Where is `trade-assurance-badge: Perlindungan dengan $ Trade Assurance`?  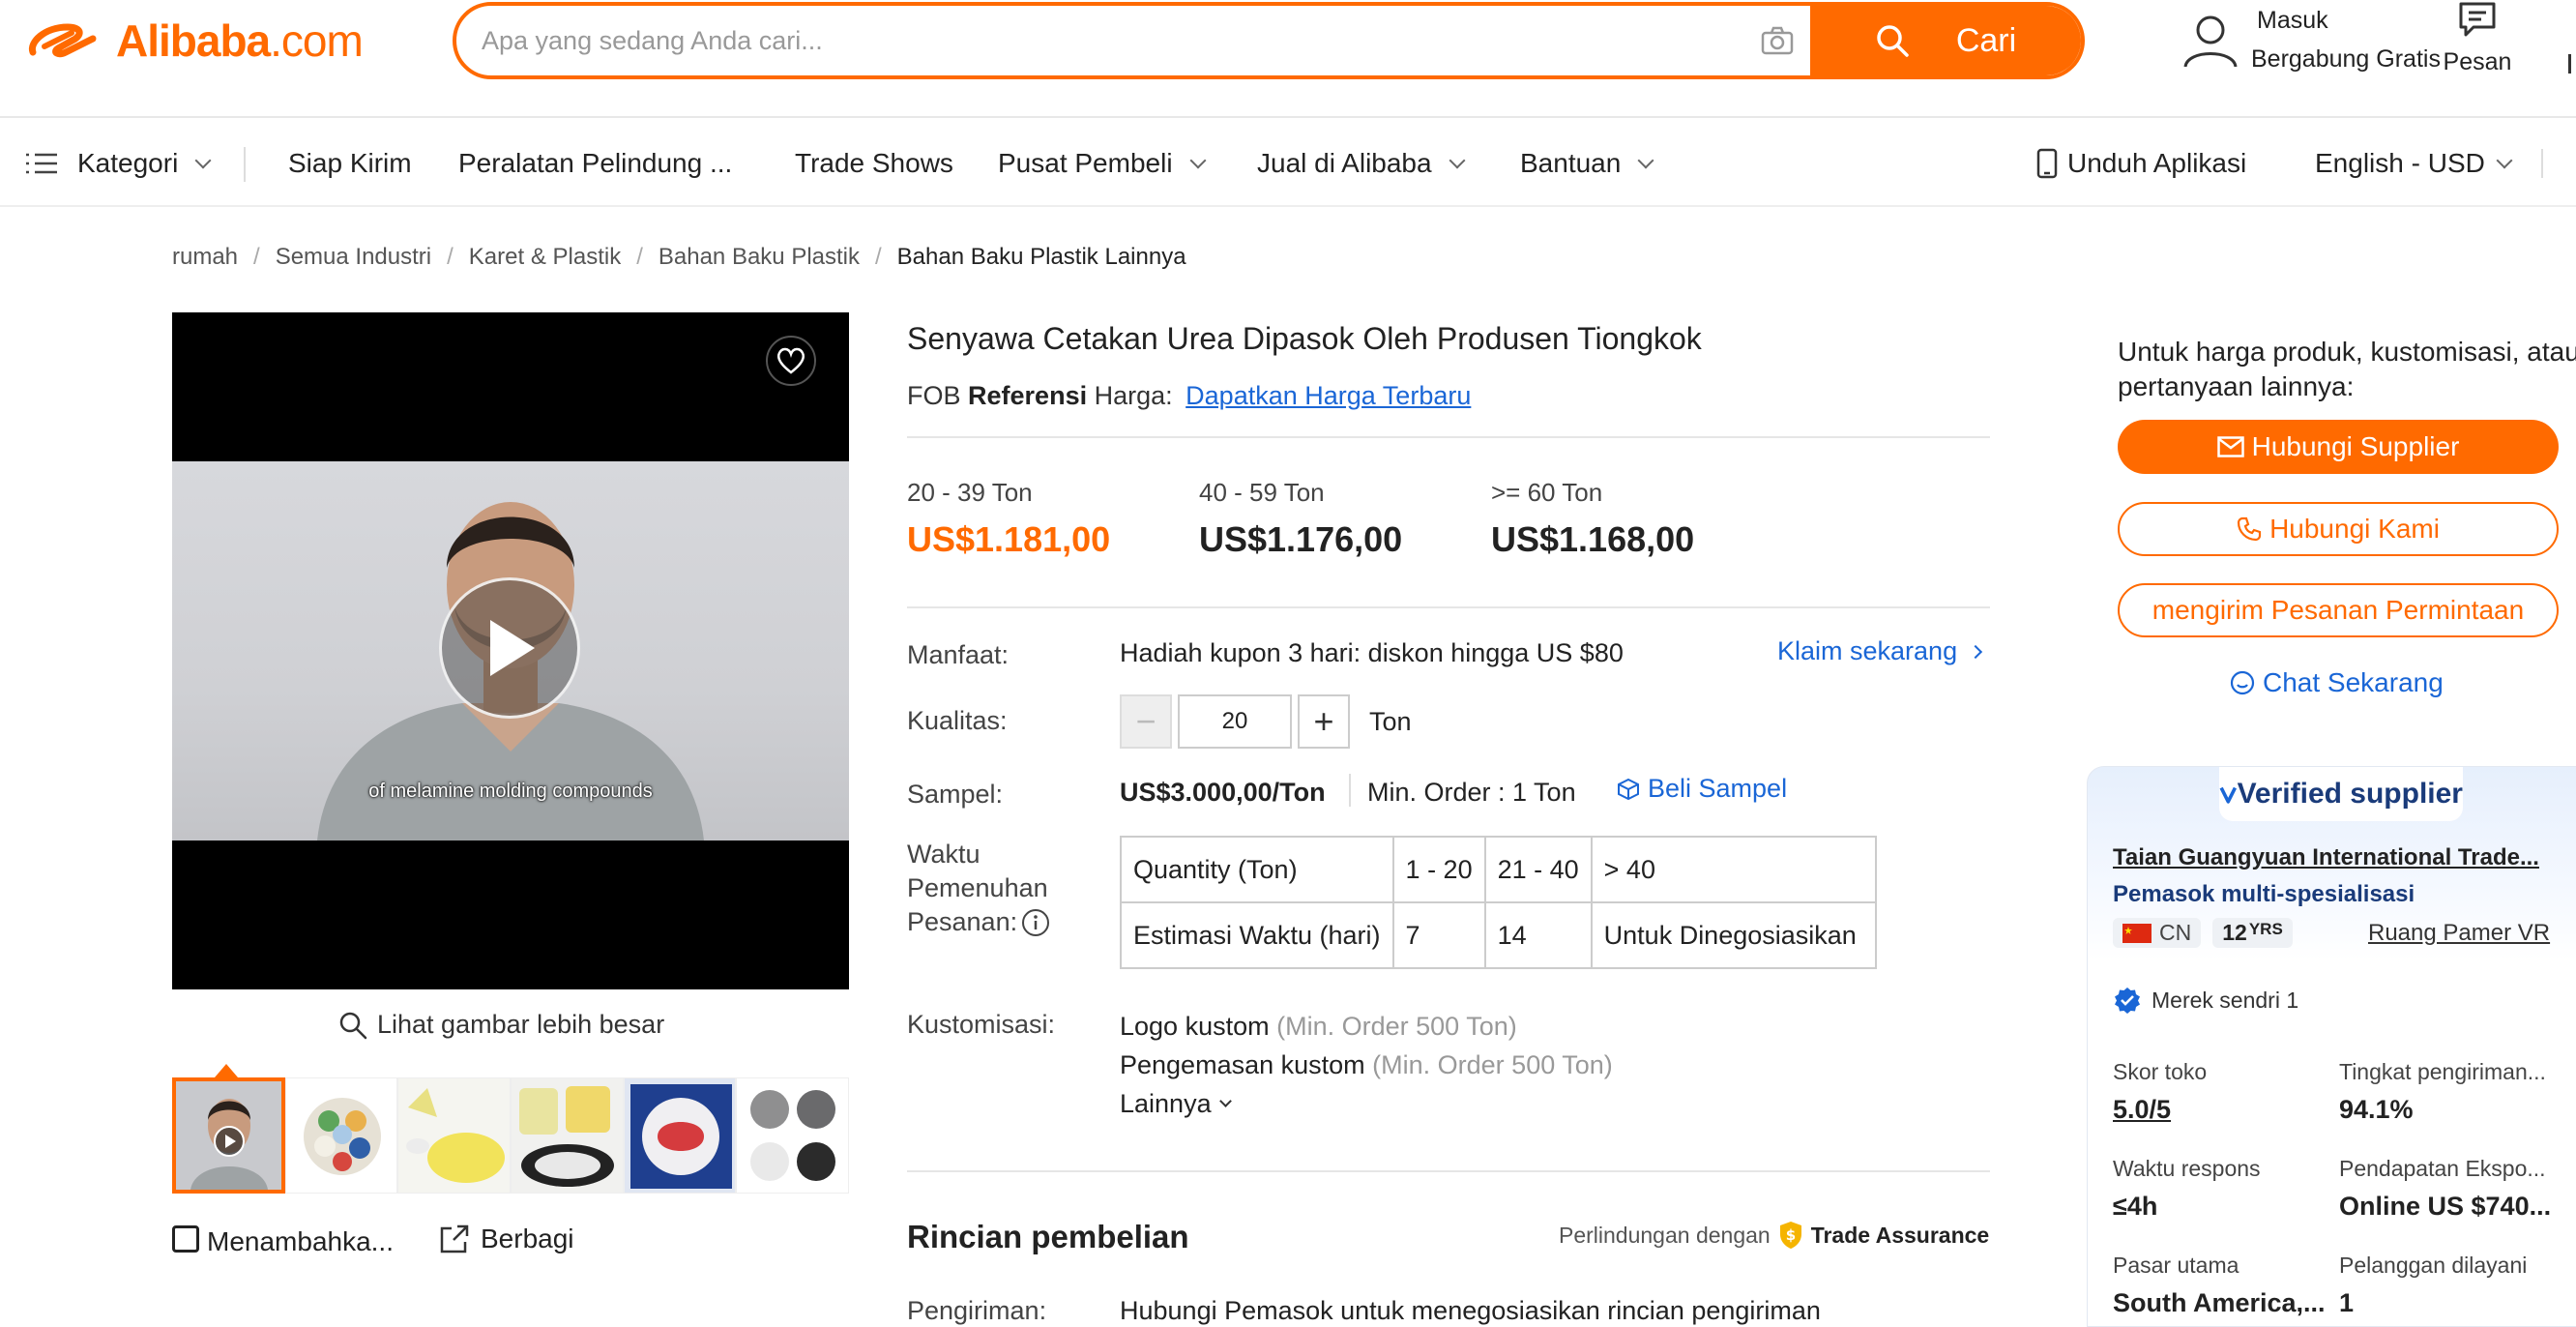 trade-assurance-badge: Perlindungan dengan $ Trade Assurance is located at coordinates (1774, 1236).